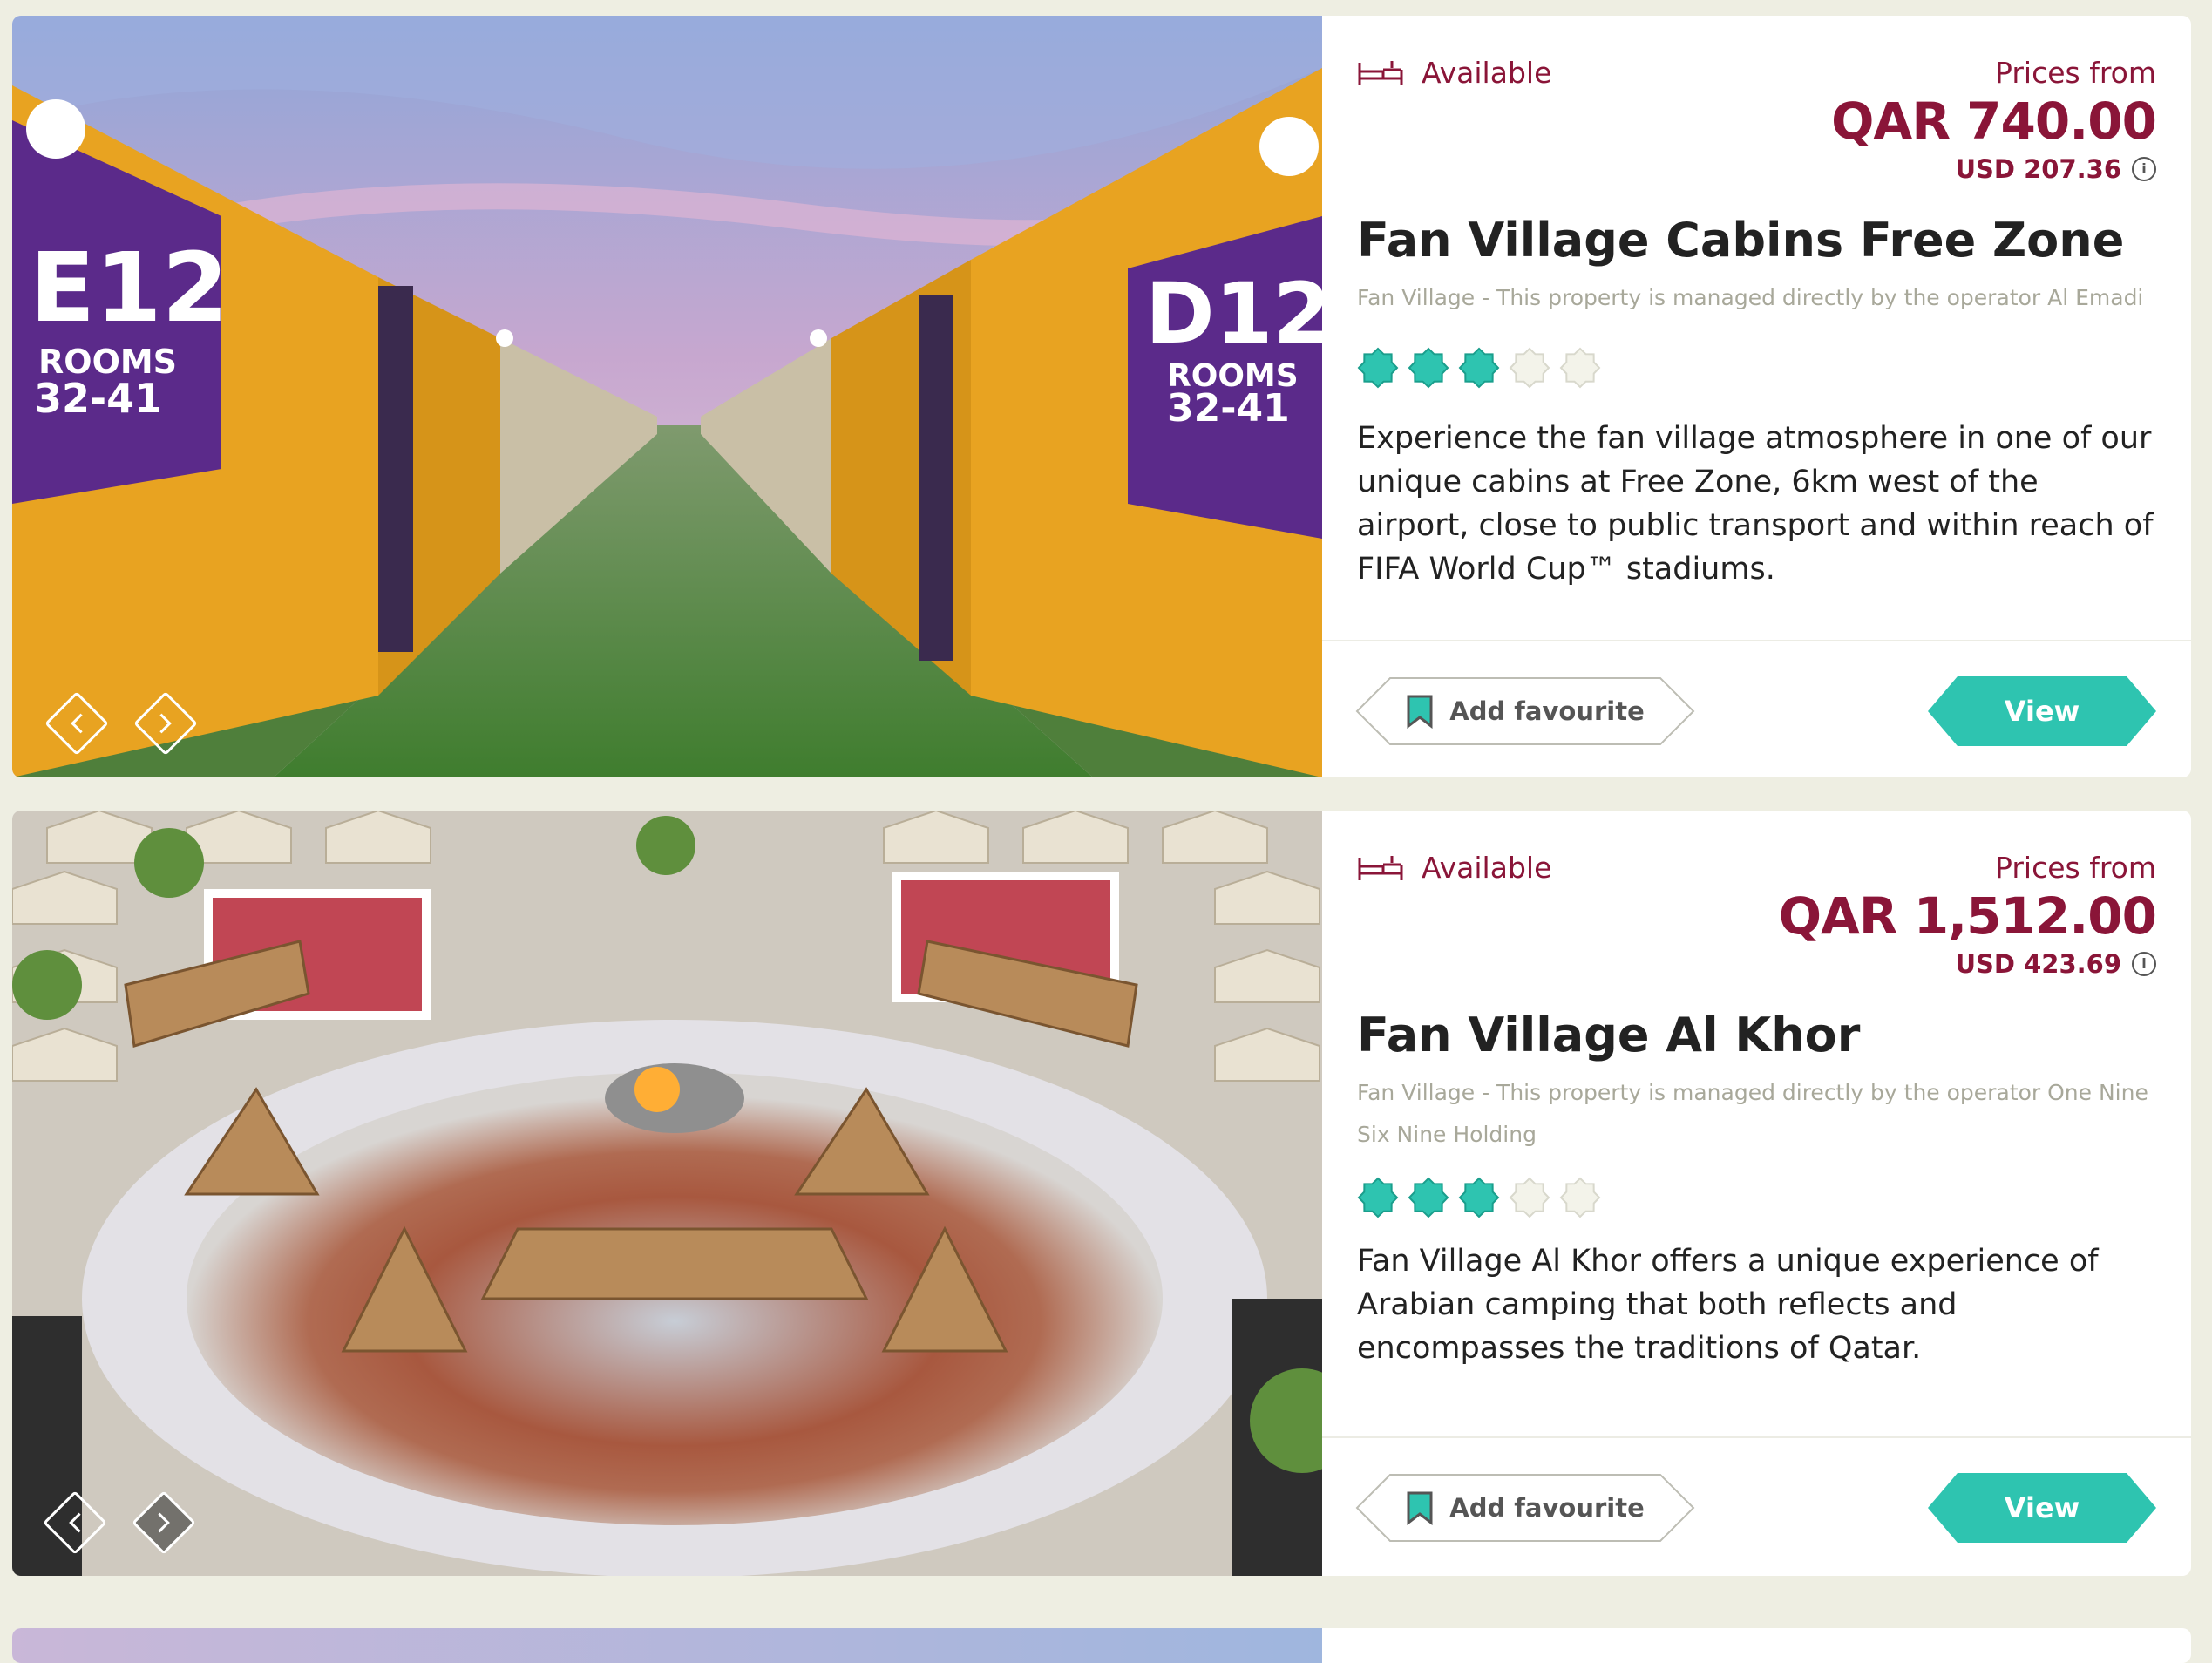 This screenshot has width=2212, height=1663. Describe the element at coordinates (2038, 964) in the screenshot. I see `price-usd: USD 423.69` at that location.